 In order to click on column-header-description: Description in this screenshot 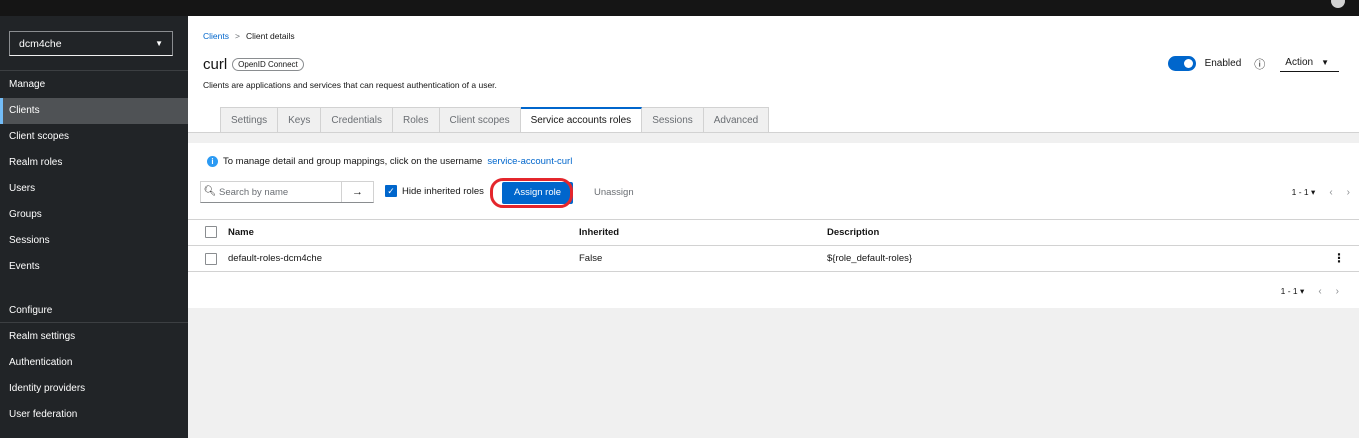, I will do `click(853, 232)`.